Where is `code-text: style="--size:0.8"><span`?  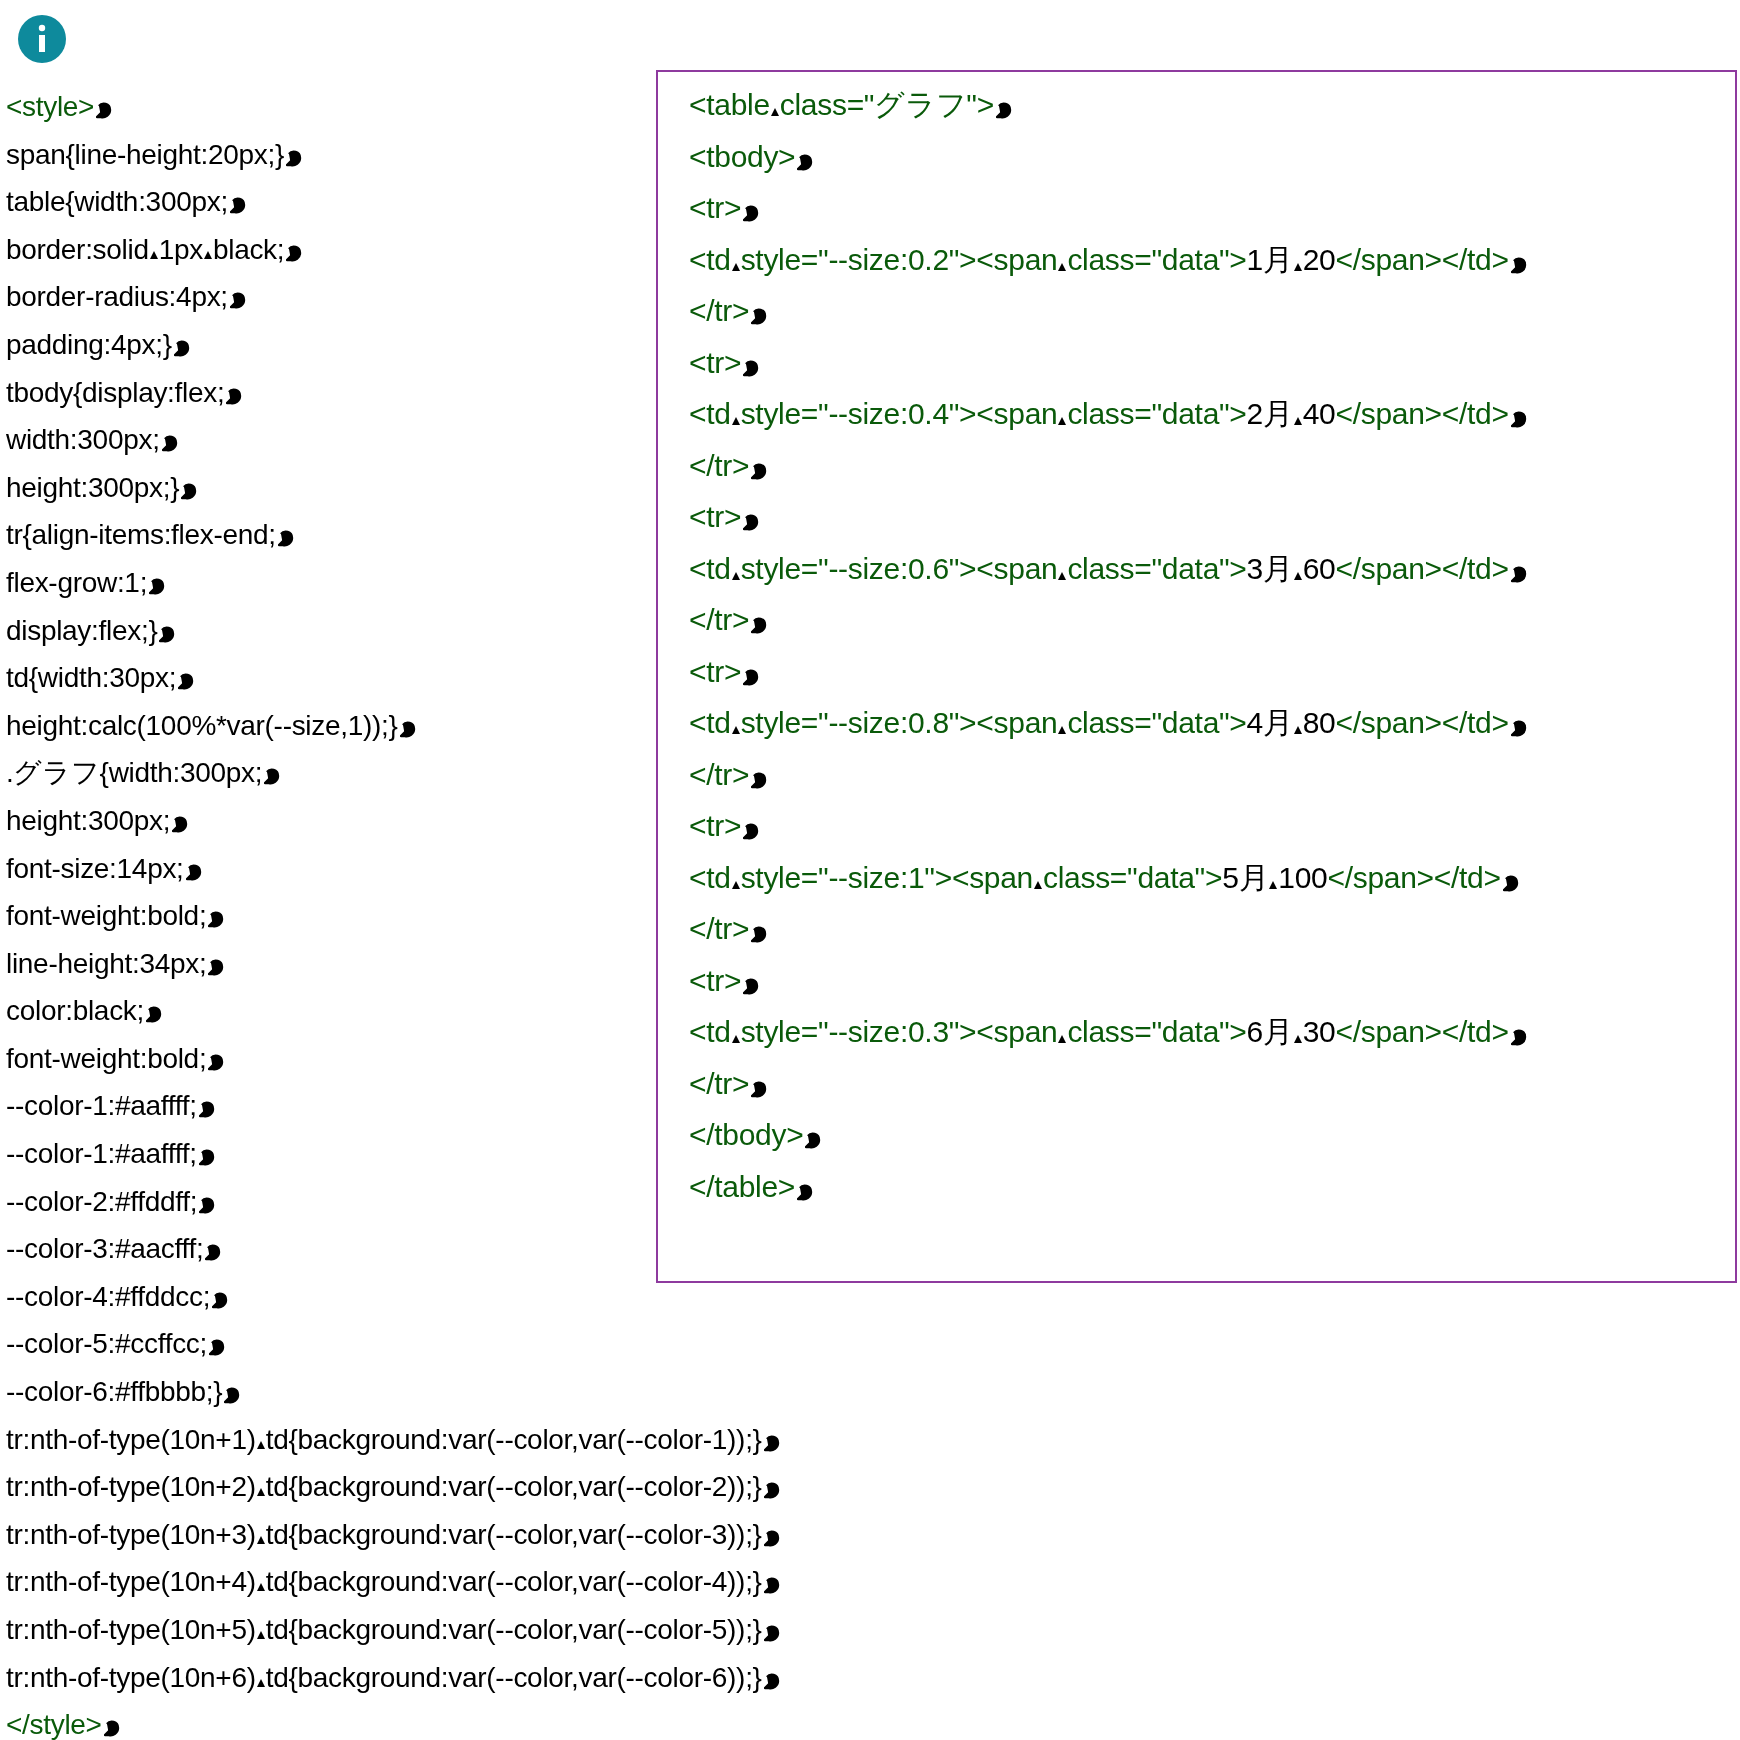
code-text: style="--size:0.8"><span is located at coordinates (899, 723).